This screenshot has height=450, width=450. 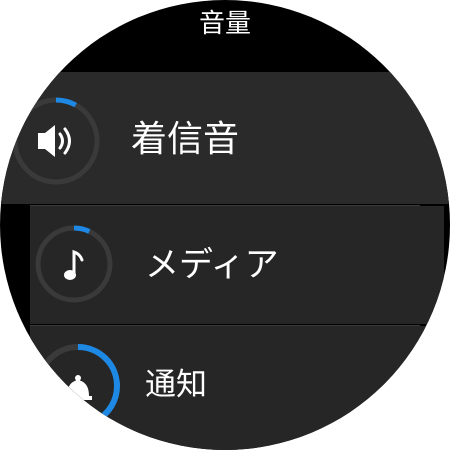 I want to click on bell-icon, so click(x=78, y=387).